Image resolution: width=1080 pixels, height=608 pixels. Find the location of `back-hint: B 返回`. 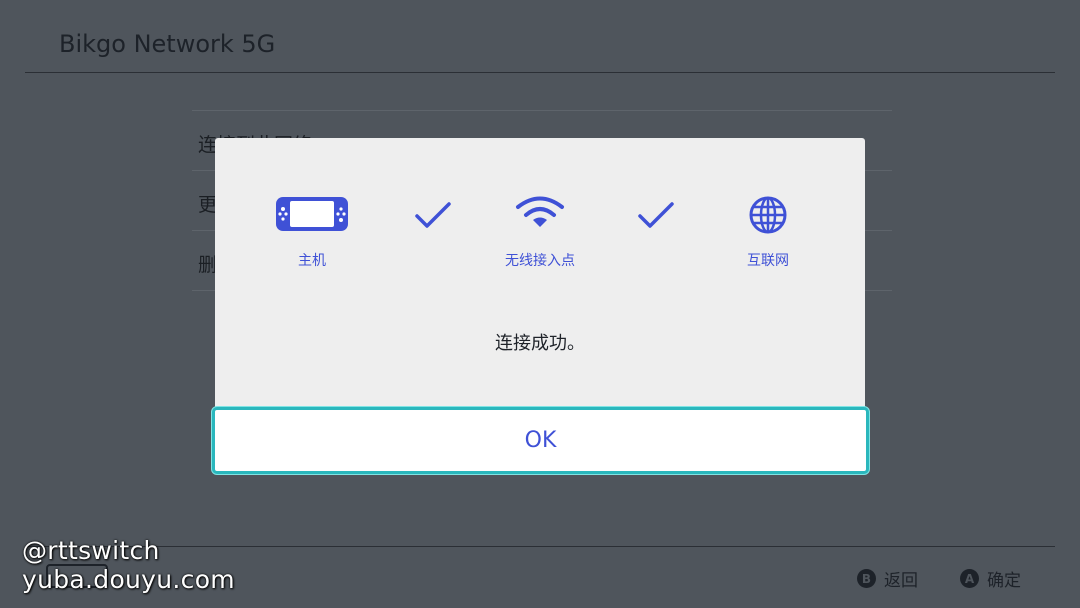

back-hint: B 返回 is located at coordinates (887, 578).